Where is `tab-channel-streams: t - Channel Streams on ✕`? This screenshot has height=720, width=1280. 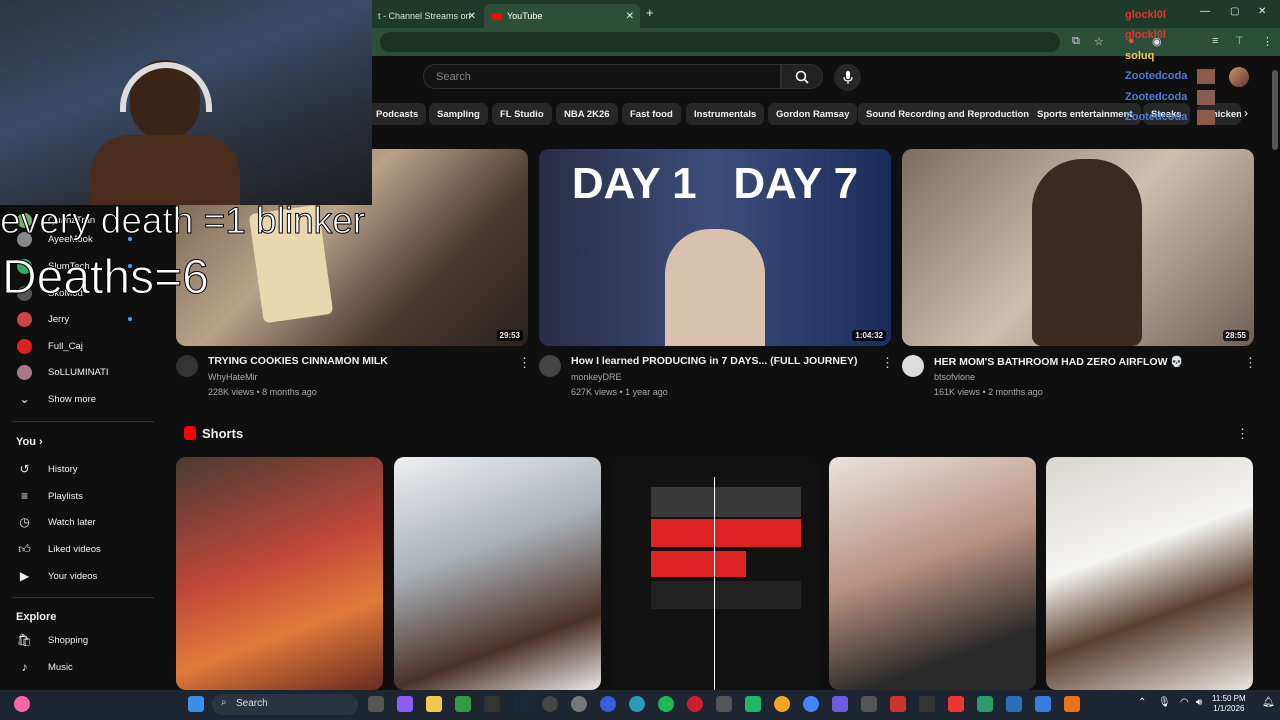 tab-channel-streams: t - Channel Streams on ✕ is located at coordinates (426, 16).